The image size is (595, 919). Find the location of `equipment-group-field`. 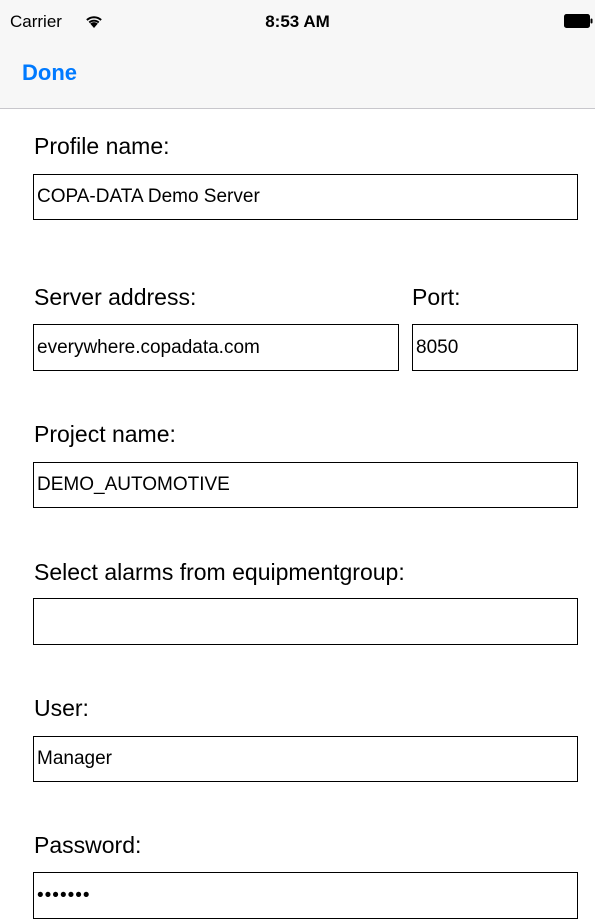

equipment-group-field is located at coordinates (305, 621).